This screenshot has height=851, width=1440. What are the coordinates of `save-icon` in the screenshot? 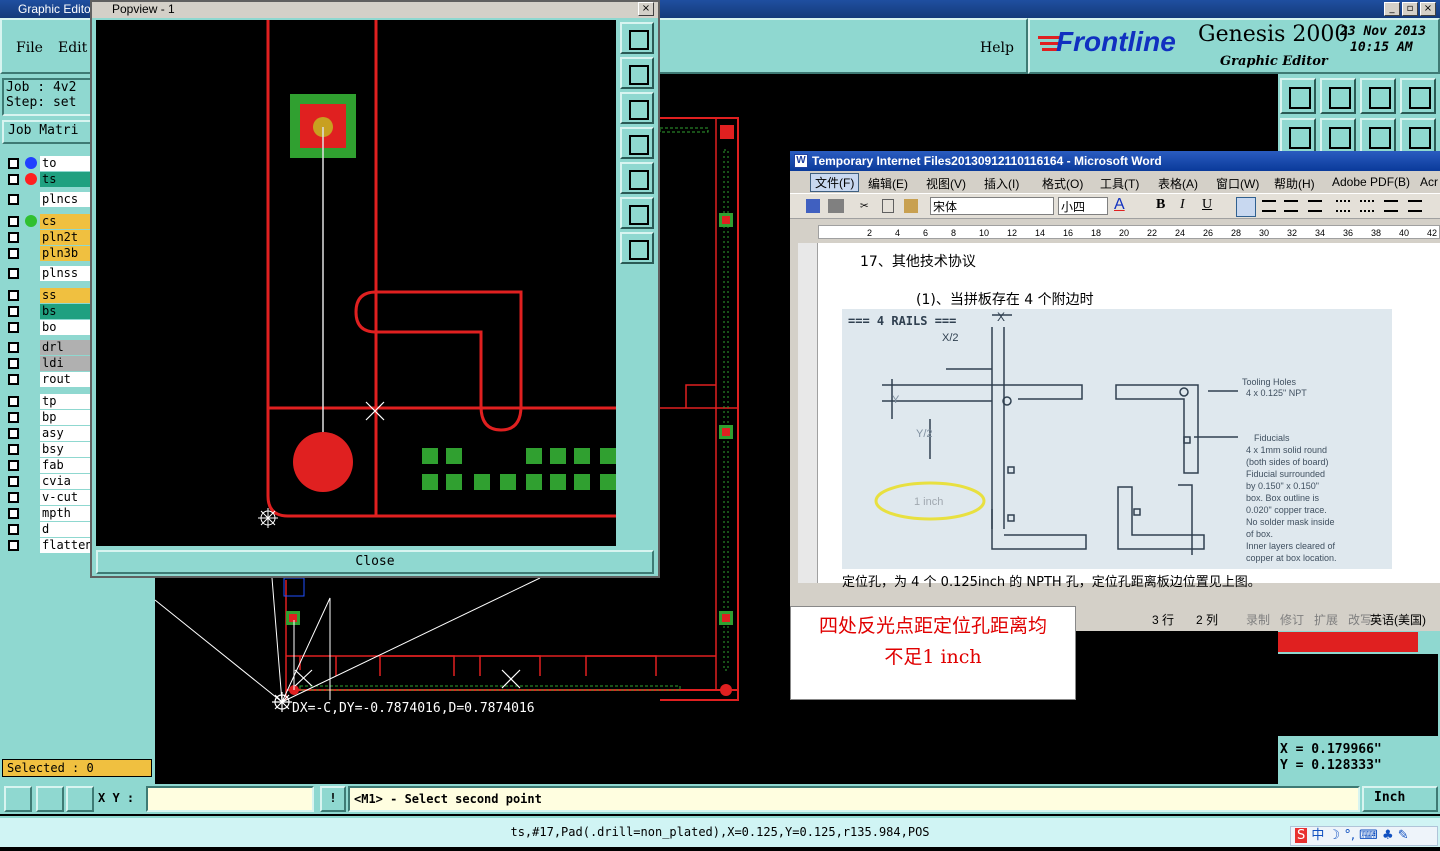 It's located at (813, 206).